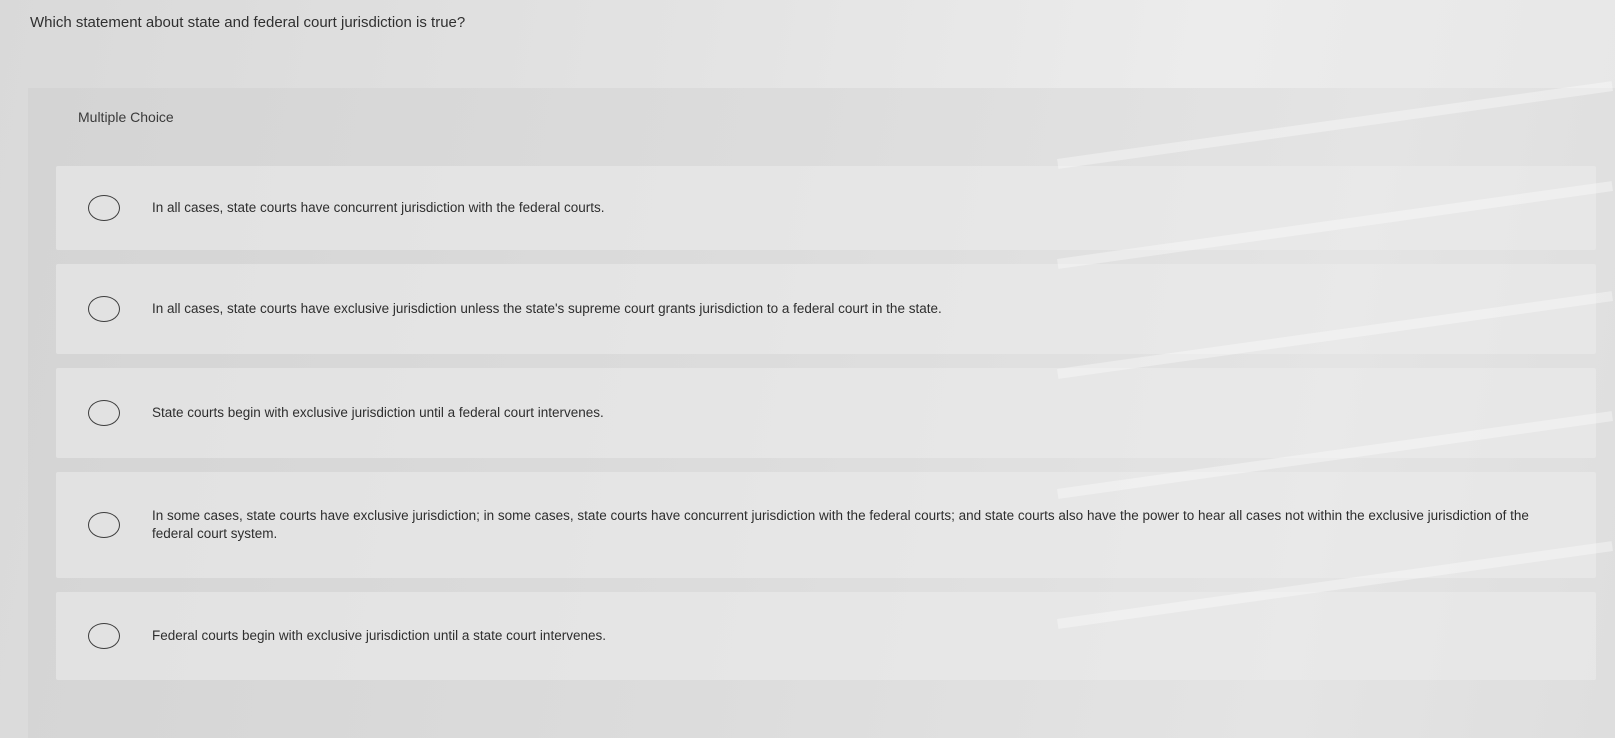 Image resolution: width=1615 pixels, height=738 pixels. I want to click on question-type-label: Multiple Choice, so click(126, 117).